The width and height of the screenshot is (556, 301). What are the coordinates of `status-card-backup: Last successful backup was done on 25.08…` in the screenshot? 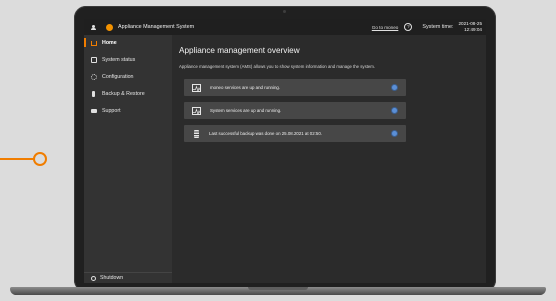 It's located at (295, 133).